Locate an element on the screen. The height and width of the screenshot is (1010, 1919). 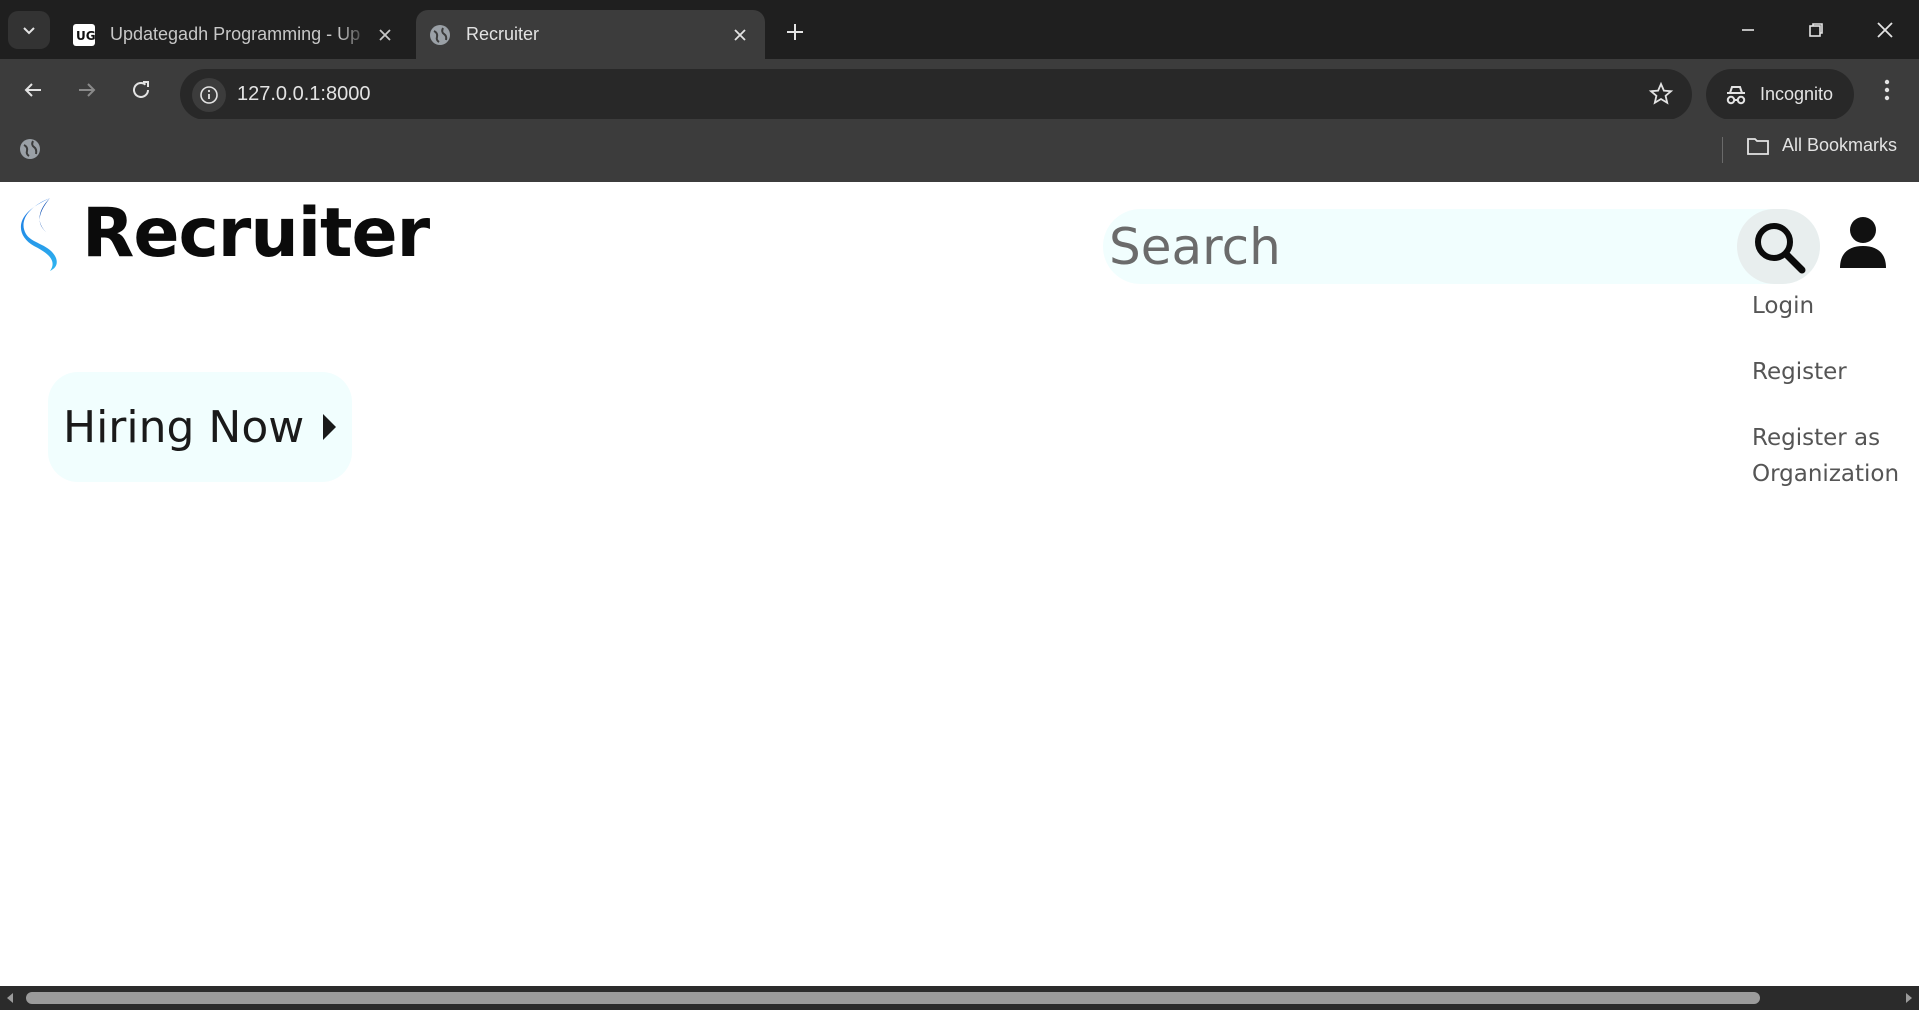
close-window-button is located at coordinates (1885, 30).